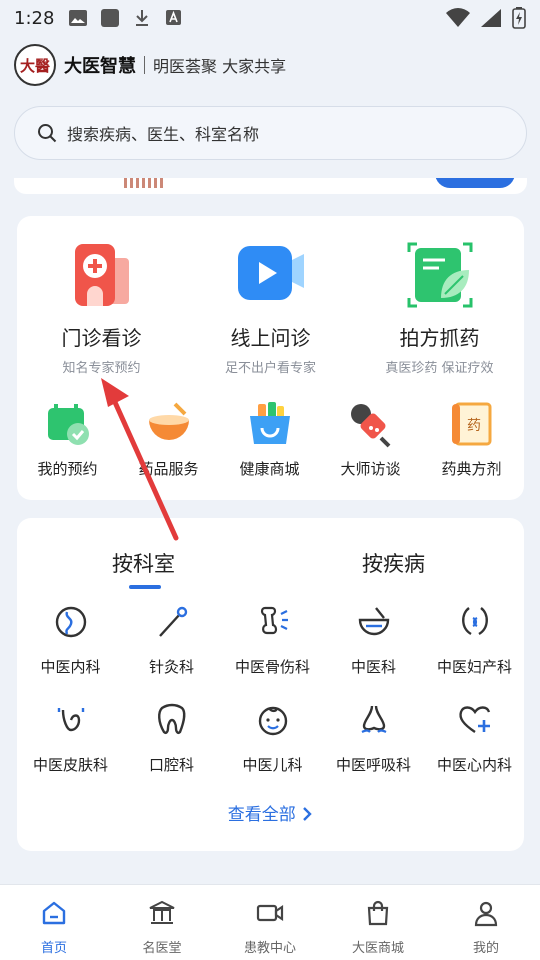  Describe the element at coordinates (67, 469) in the screenshot. I see `service-label: 我的预约` at that location.